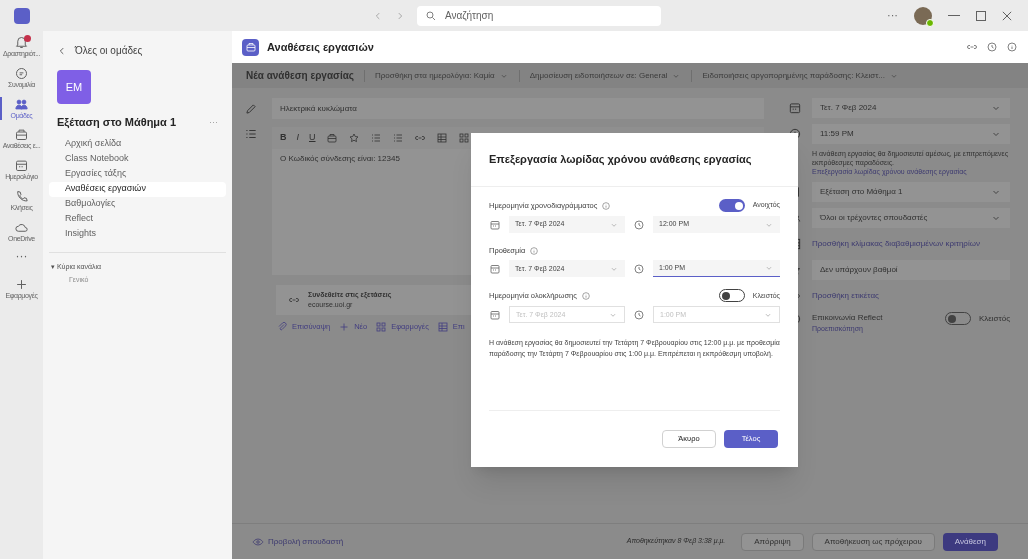 This screenshot has width=1028, height=559. I want to click on paperclip-icon, so click(282, 327).